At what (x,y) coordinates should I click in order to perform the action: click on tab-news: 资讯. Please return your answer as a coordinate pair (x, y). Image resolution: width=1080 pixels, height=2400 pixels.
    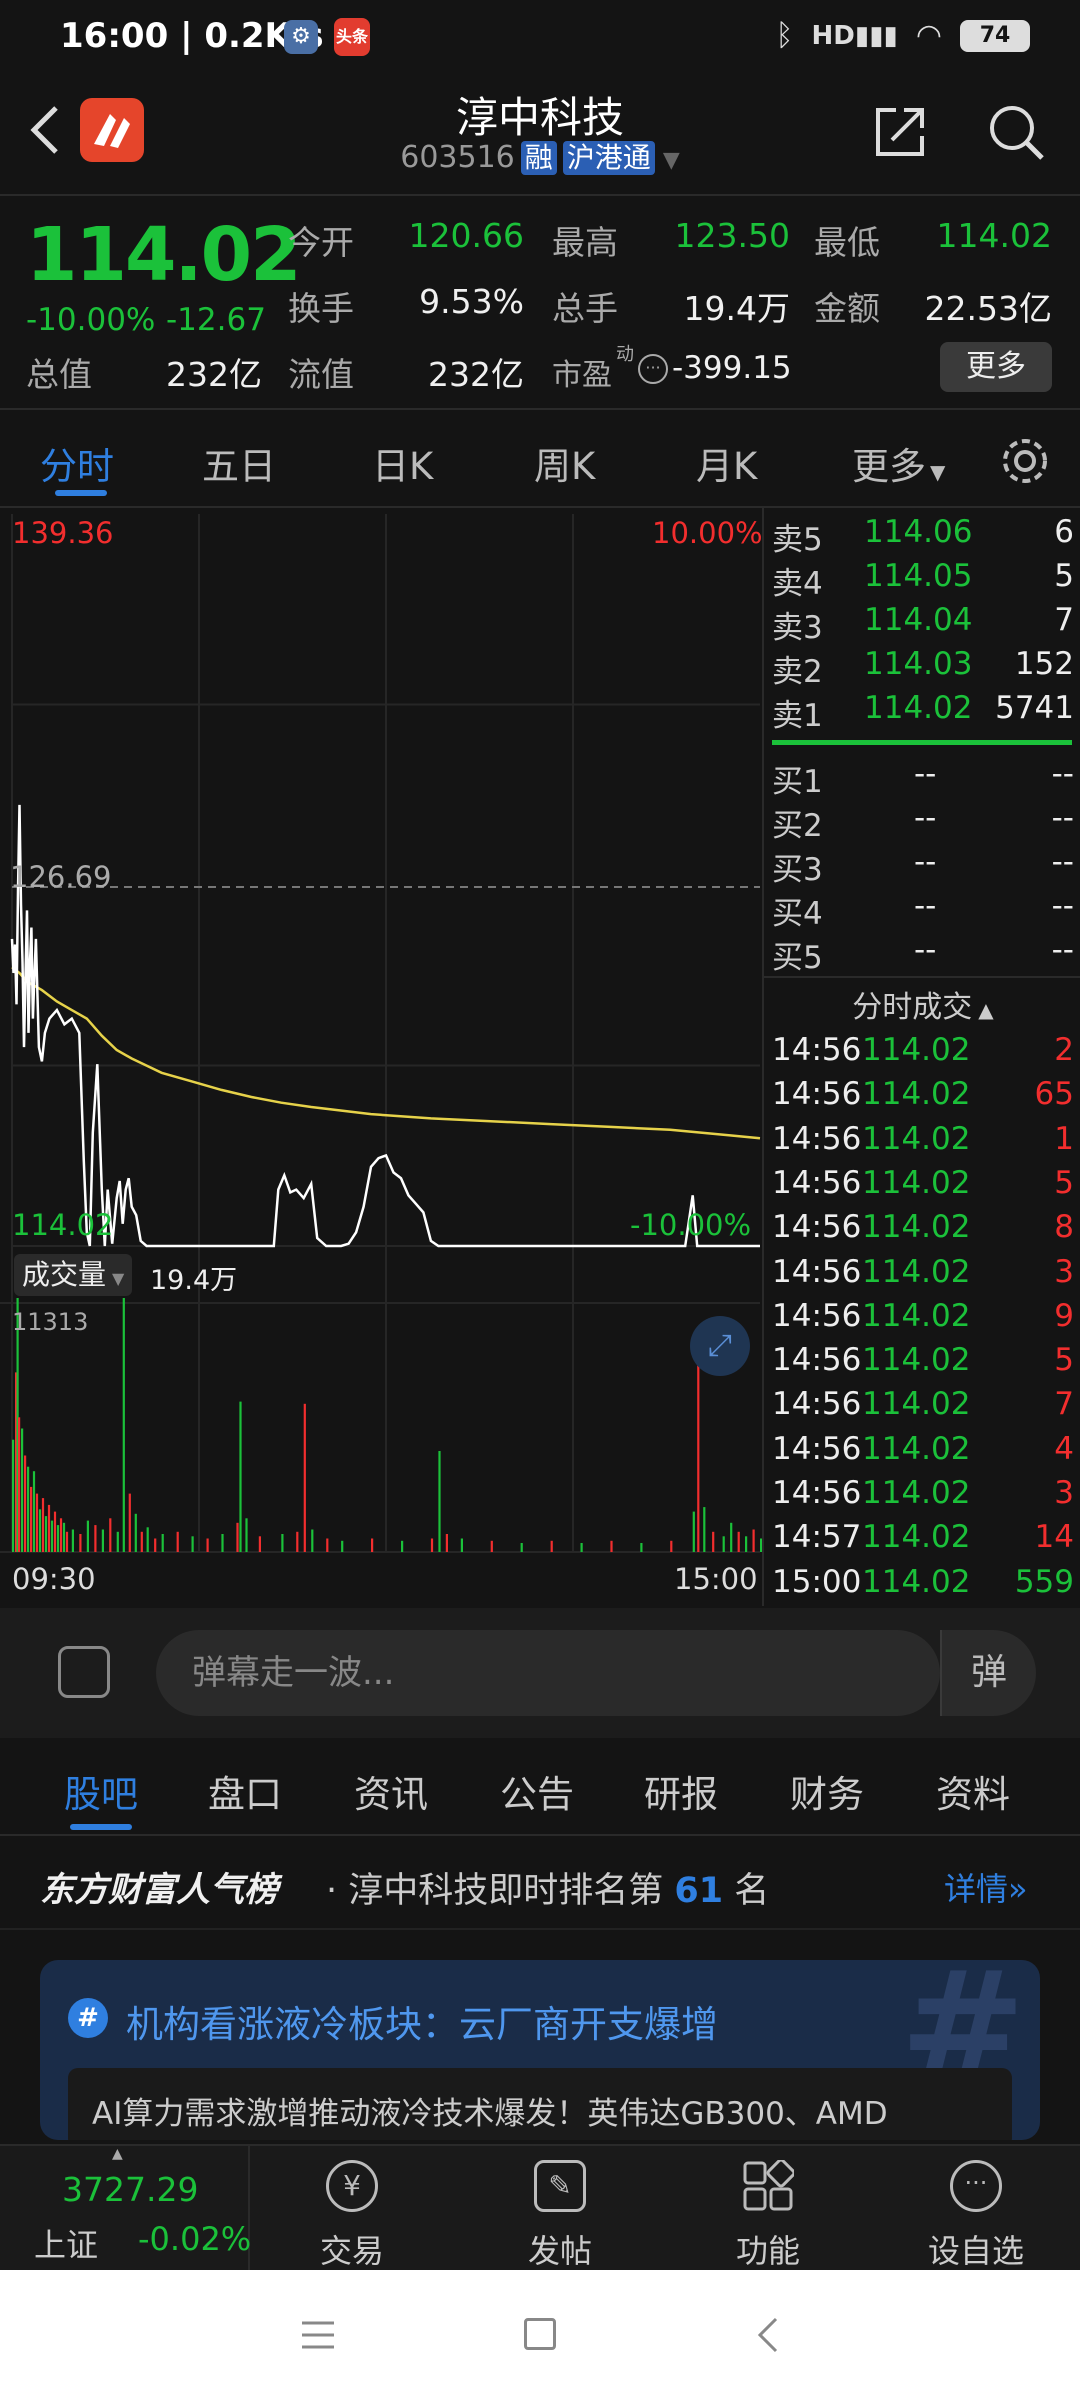
    Looking at the image, I should click on (391, 1791).